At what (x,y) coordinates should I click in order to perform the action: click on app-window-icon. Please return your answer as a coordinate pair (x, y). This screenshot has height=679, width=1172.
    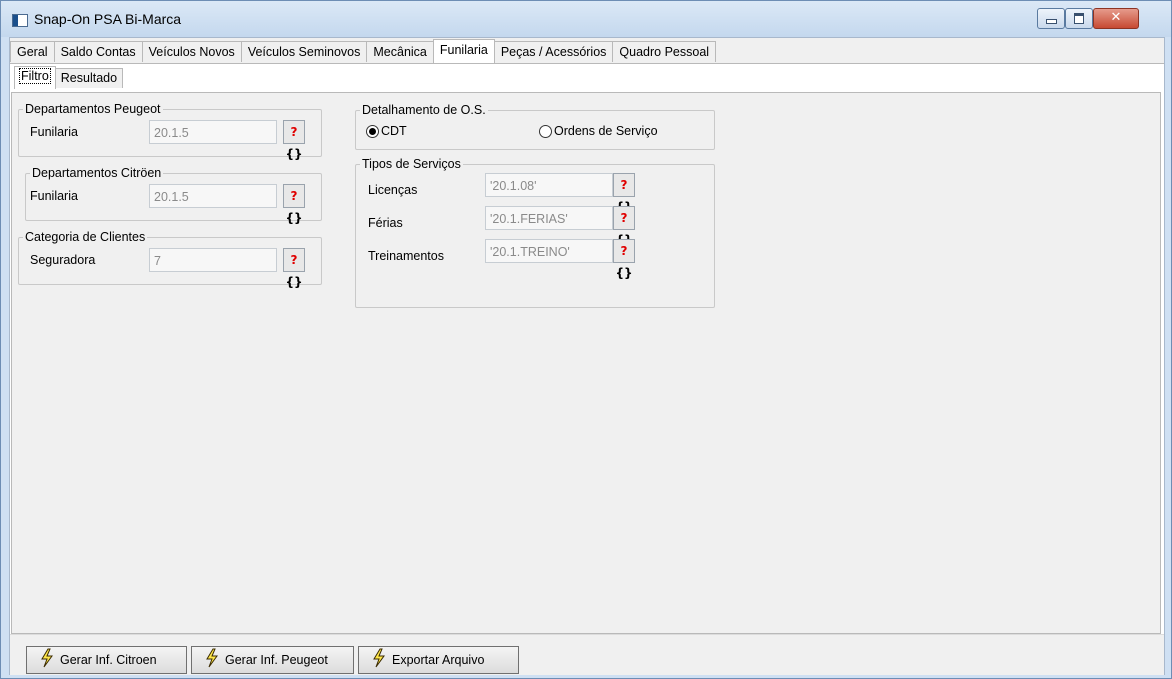
    Looking at the image, I should click on (20, 20).